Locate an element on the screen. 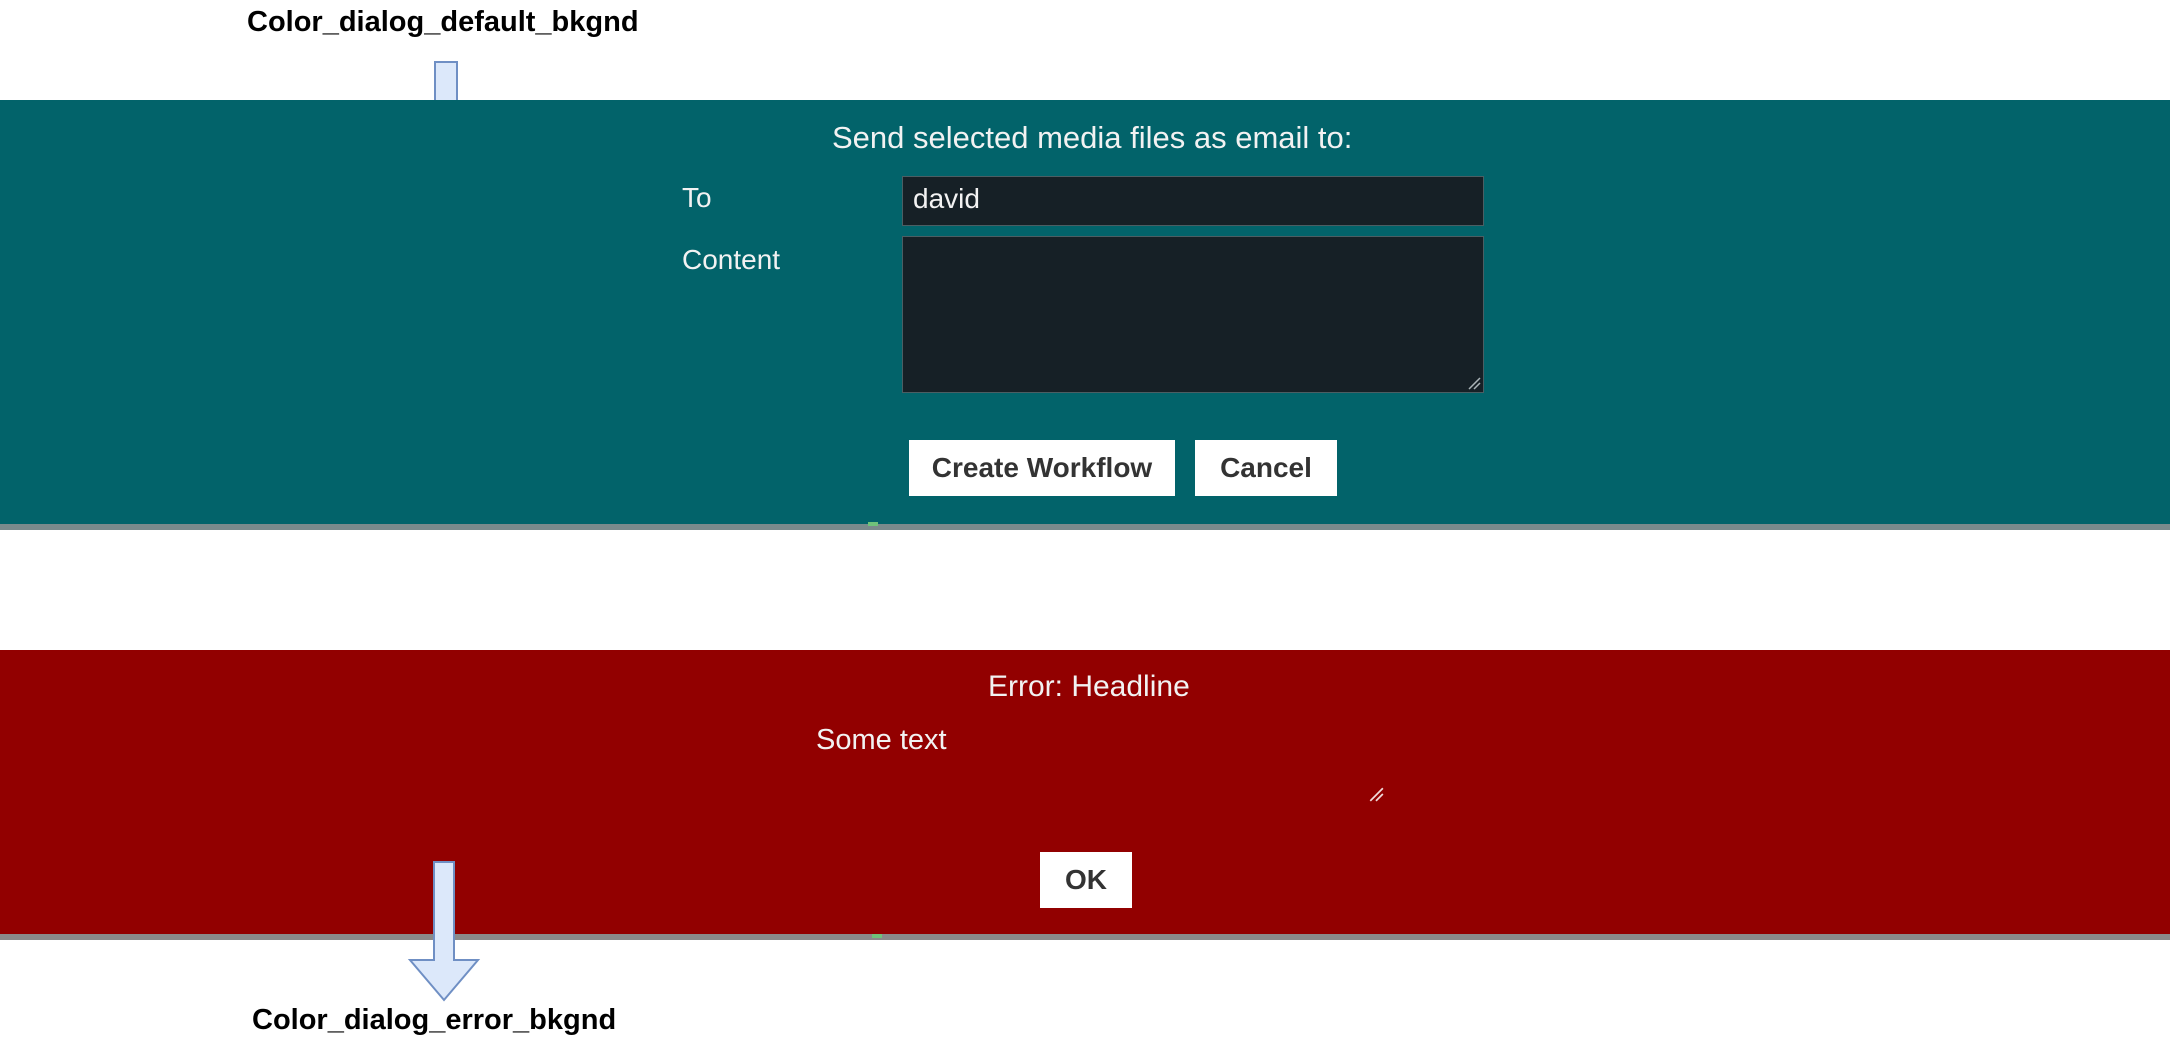  to-input: david is located at coordinates (1193, 201).